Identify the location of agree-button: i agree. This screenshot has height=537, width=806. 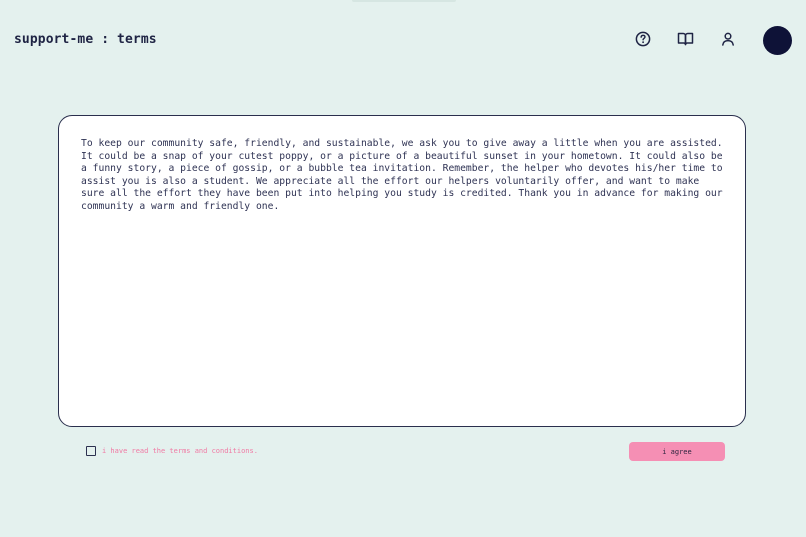
(677, 451).